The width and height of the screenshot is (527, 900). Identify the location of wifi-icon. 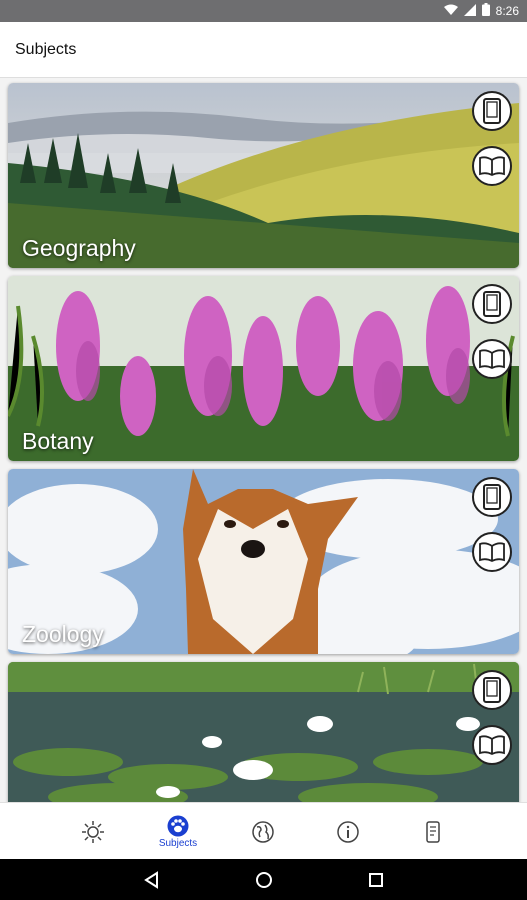
(450, 11).